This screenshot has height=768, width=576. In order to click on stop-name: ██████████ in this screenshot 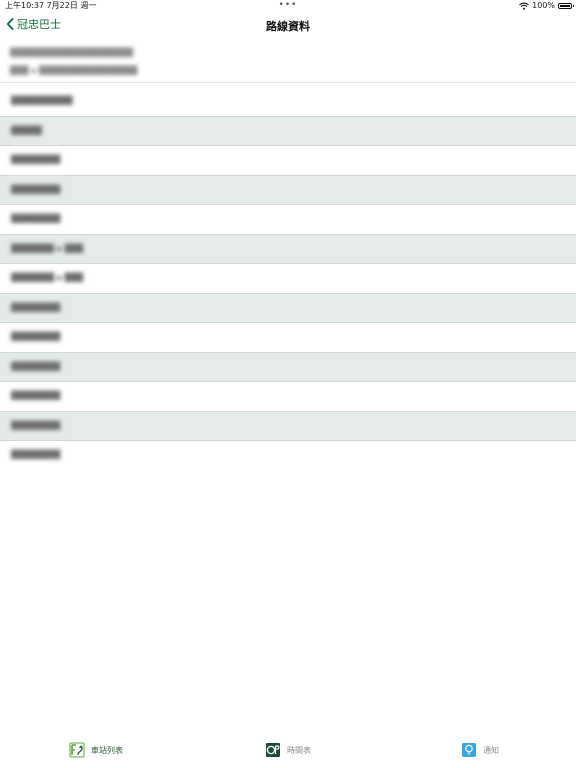, I will do `click(42, 100)`.